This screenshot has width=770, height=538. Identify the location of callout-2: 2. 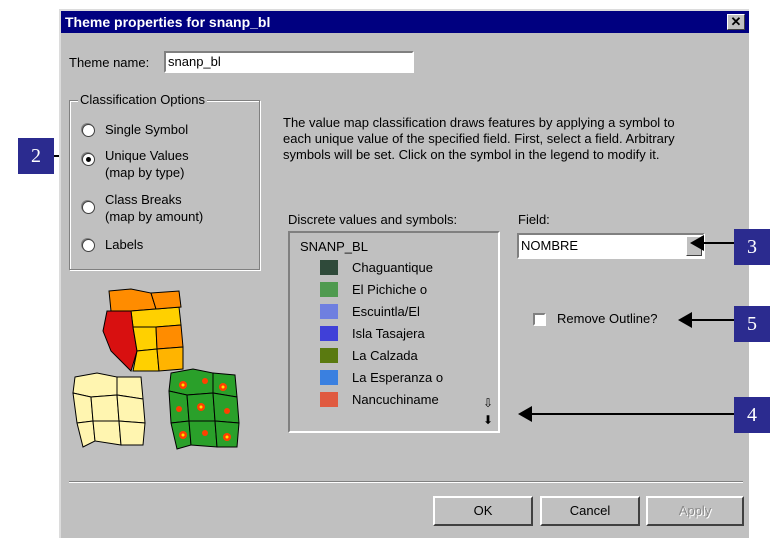
(36, 156).